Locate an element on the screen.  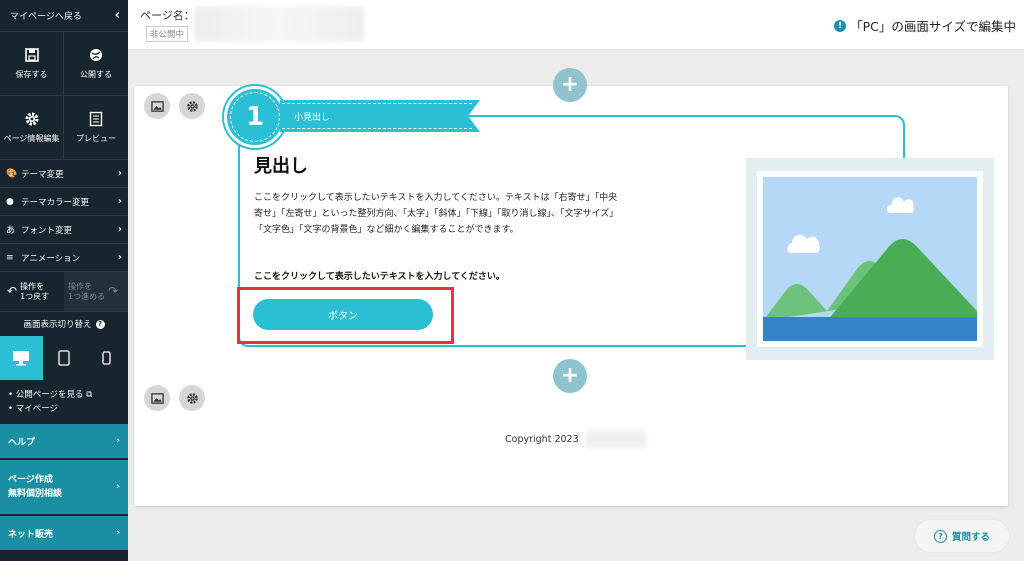
undo-redo-group: ↶ 操作を 1つ戻す 操作を 1つ進める ↷ is located at coordinates (64, 292).